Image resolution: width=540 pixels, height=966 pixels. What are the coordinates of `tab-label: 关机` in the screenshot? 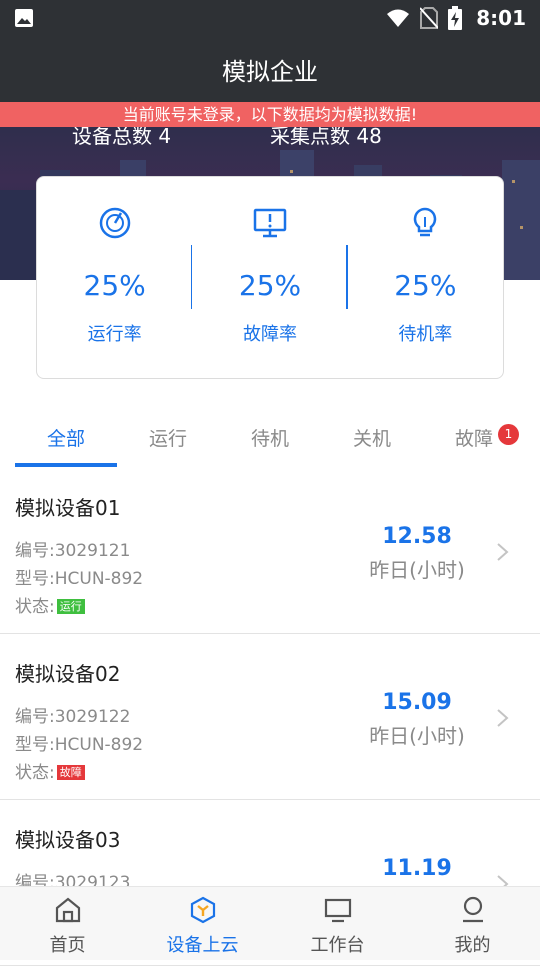 It's located at (371, 438).